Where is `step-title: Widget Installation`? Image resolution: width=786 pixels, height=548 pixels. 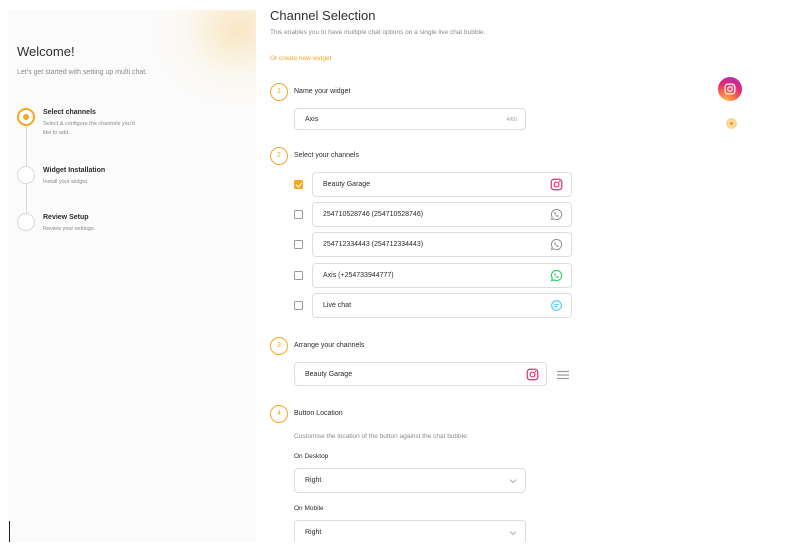
step-title: Widget Installation is located at coordinates (74, 170).